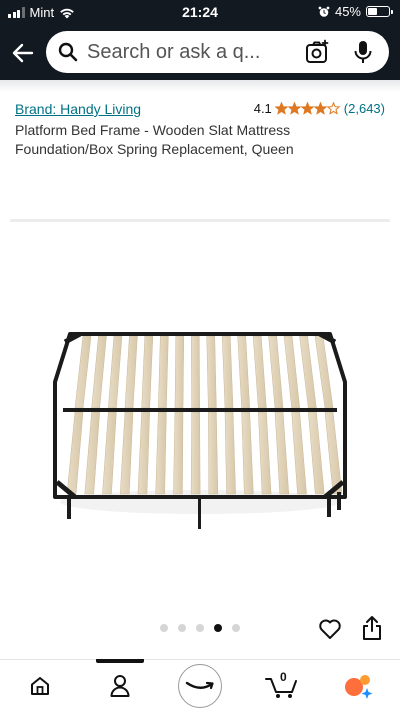 Image resolution: width=400 pixels, height=711 pixels. What do you see at coordinates (23, 53) in the screenshot?
I see `back-arrow-icon` at bounding box center [23, 53].